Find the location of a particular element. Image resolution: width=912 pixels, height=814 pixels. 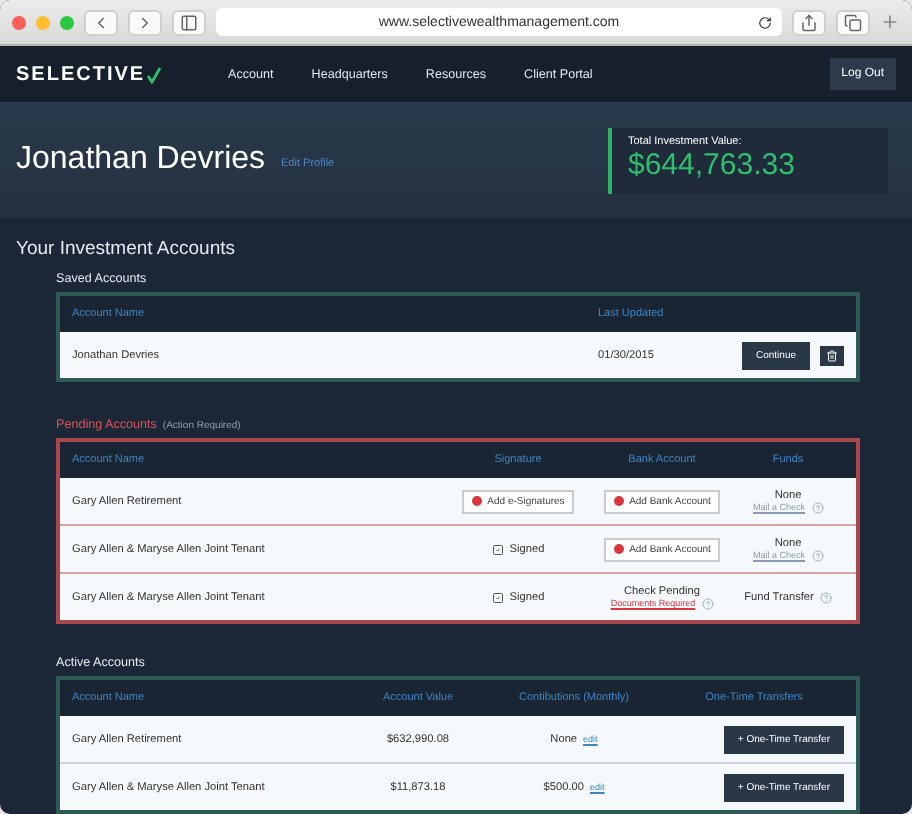

close-window-dot is located at coordinates (19, 22).